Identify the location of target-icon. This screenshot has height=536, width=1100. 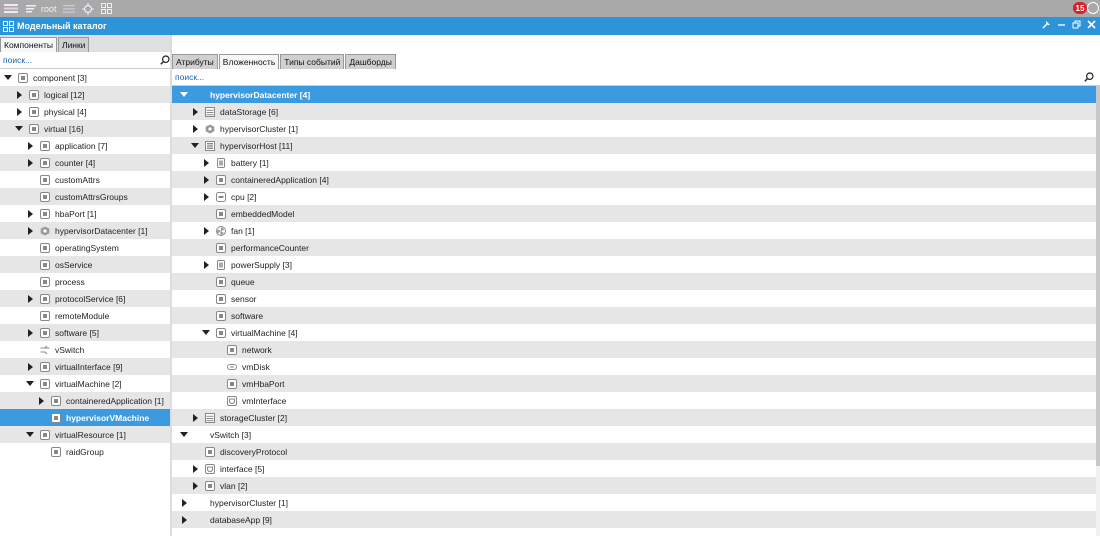
(88, 8).